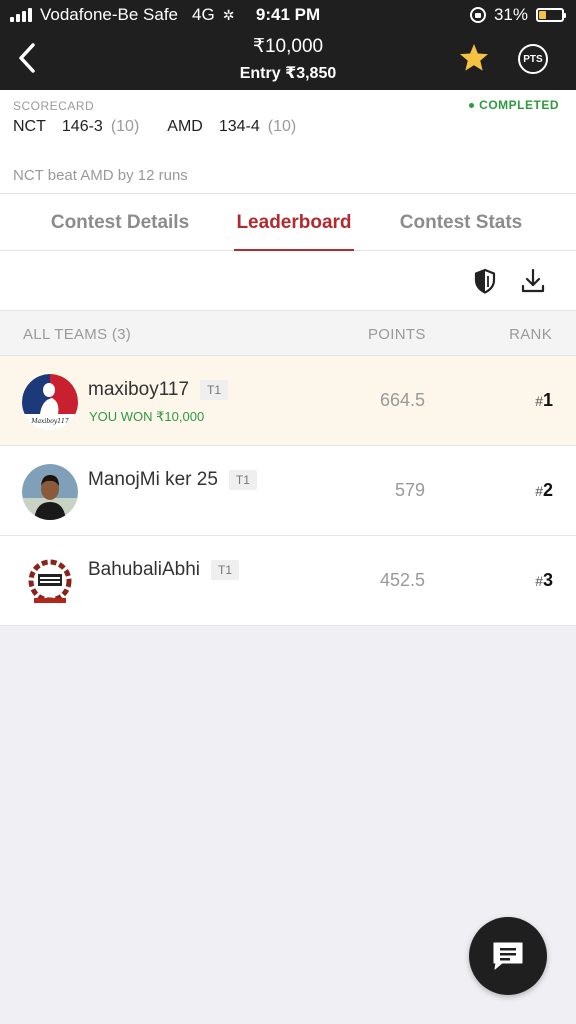  Describe the element at coordinates (109, 14) in the screenshot. I see `carrier-name: Vodafone-Be Safe` at that location.